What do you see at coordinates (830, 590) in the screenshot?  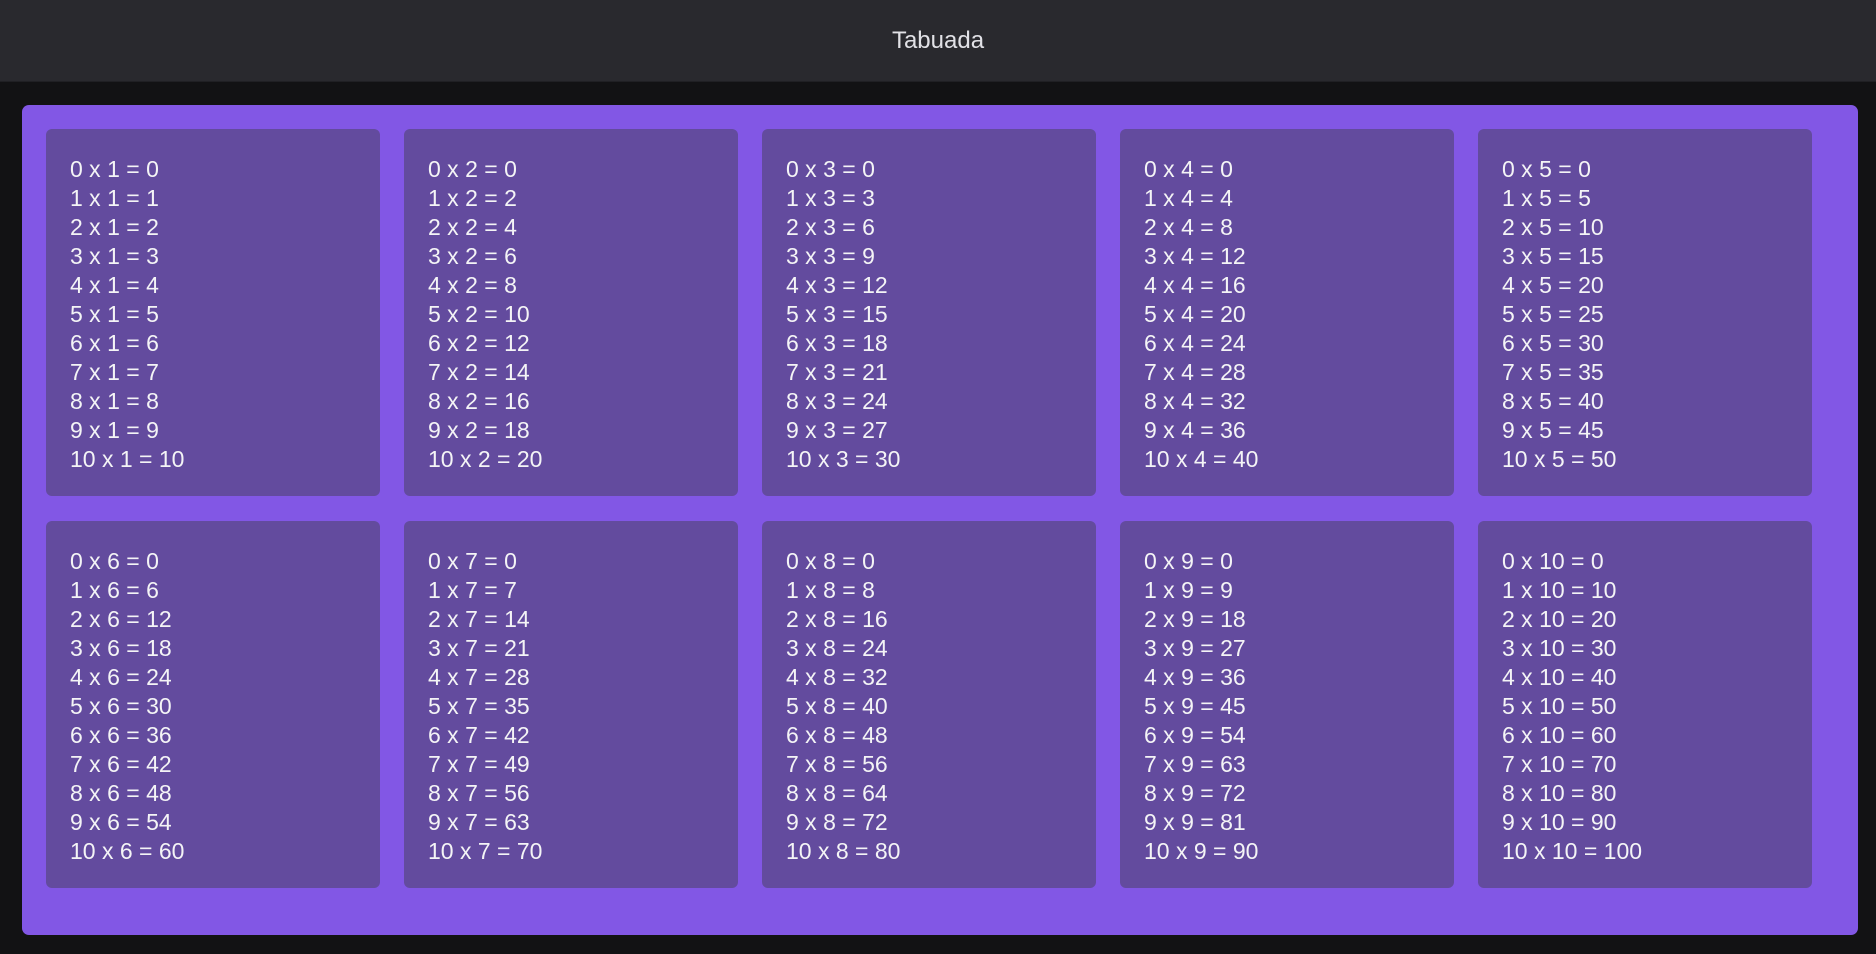 I see `multiplication-line: 1 x 8 = 8` at bounding box center [830, 590].